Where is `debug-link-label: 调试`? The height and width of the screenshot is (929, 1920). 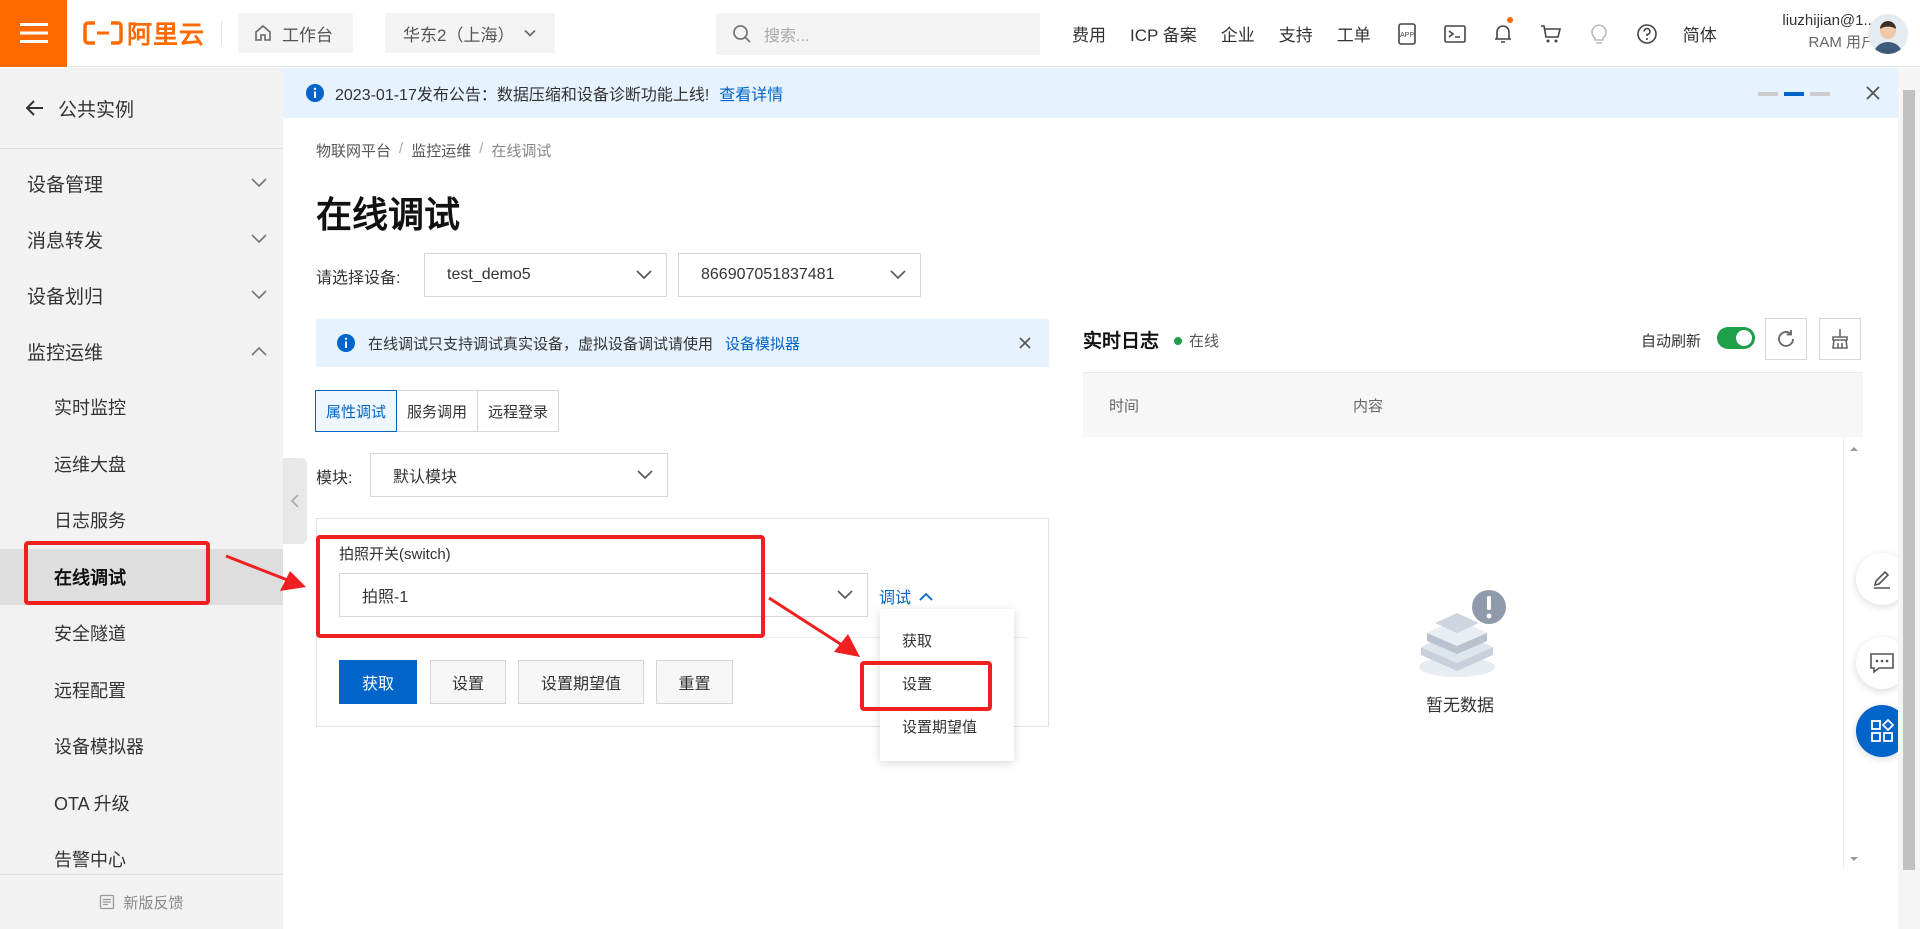
debug-link-label: 调试 is located at coordinates (895, 598).